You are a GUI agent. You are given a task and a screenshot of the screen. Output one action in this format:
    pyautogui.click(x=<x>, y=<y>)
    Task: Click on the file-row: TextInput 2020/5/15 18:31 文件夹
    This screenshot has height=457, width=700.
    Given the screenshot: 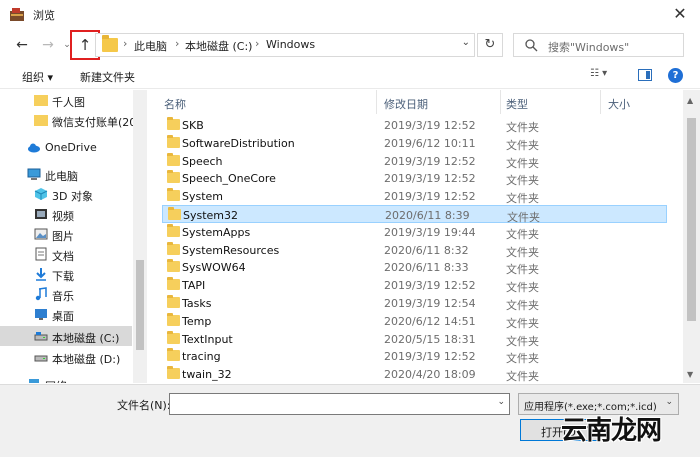 What is the action you would take?
    pyautogui.click(x=414, y=339)
    